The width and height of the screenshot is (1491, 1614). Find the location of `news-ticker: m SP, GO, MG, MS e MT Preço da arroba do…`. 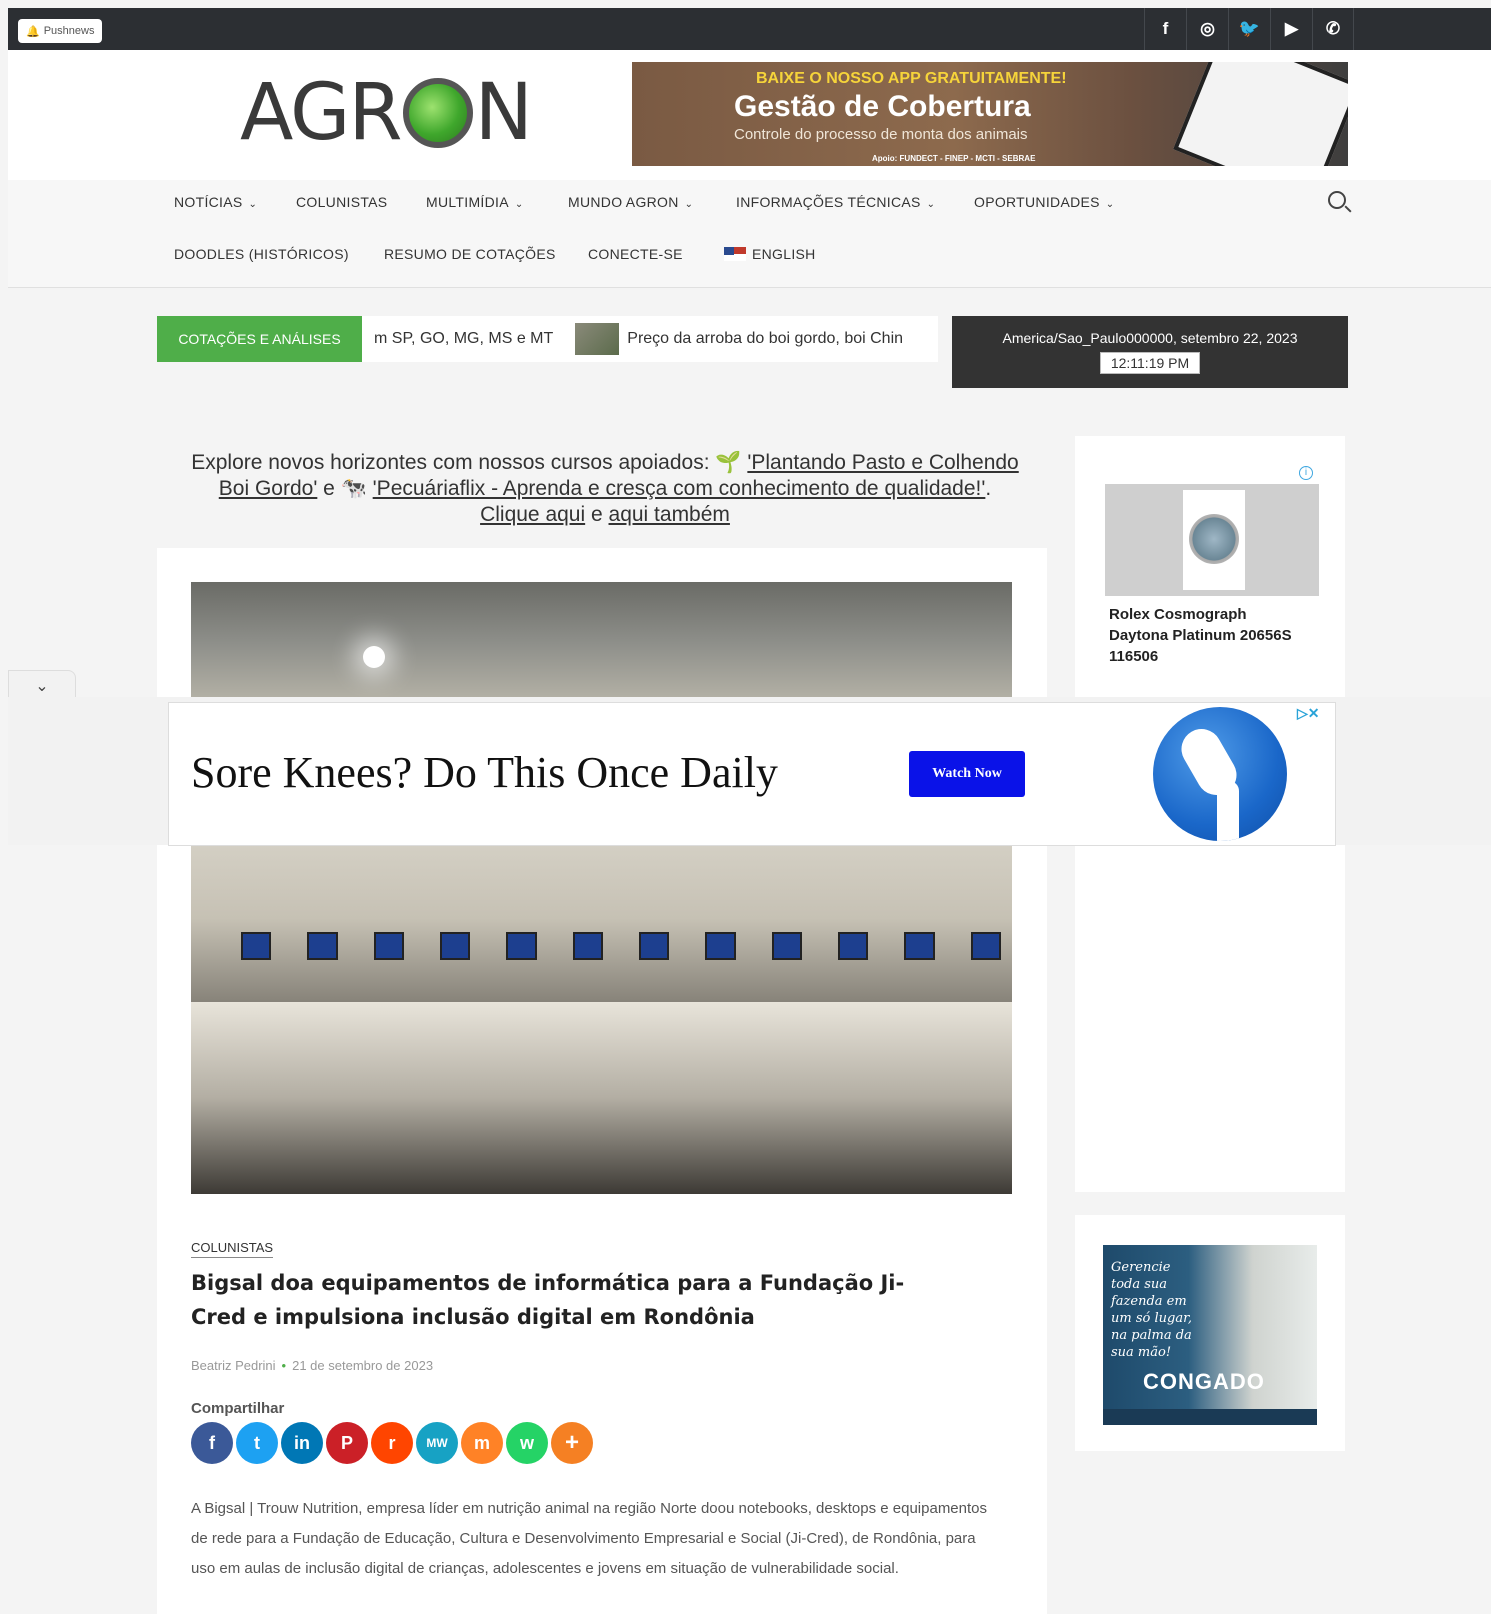

news-ticker: m SP, GO, MG, MS e MT Preço da arroba do… is located at coordinates (650, 339).